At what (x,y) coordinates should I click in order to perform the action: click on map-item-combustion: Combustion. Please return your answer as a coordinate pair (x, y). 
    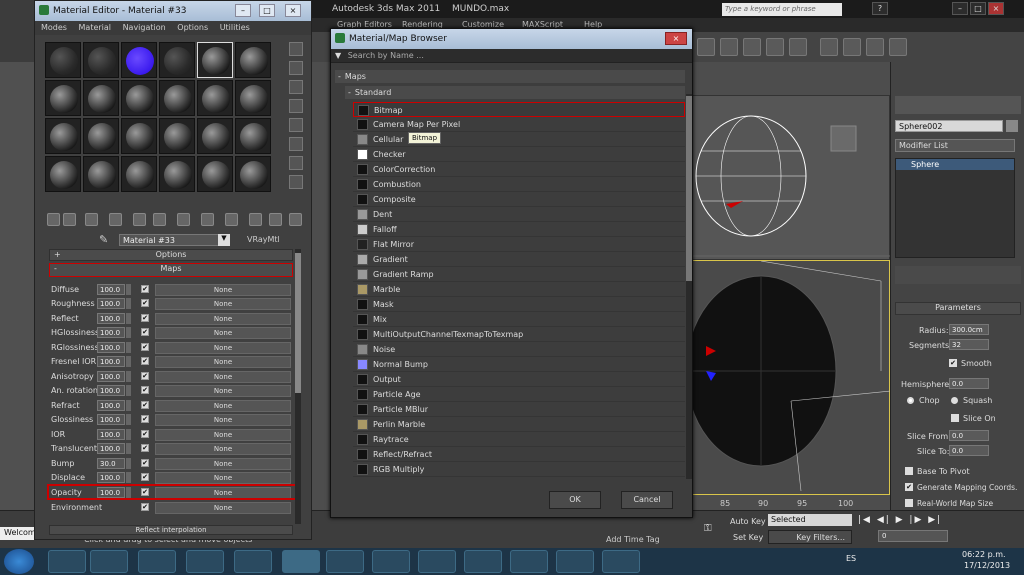
    Looking at the image, I should click on (519, 184).